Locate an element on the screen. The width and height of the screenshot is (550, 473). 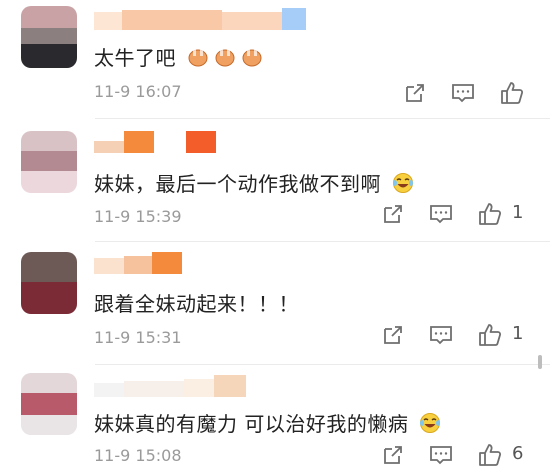
comment-time: 11-9 15:39 is located at coordinates (138, 216).